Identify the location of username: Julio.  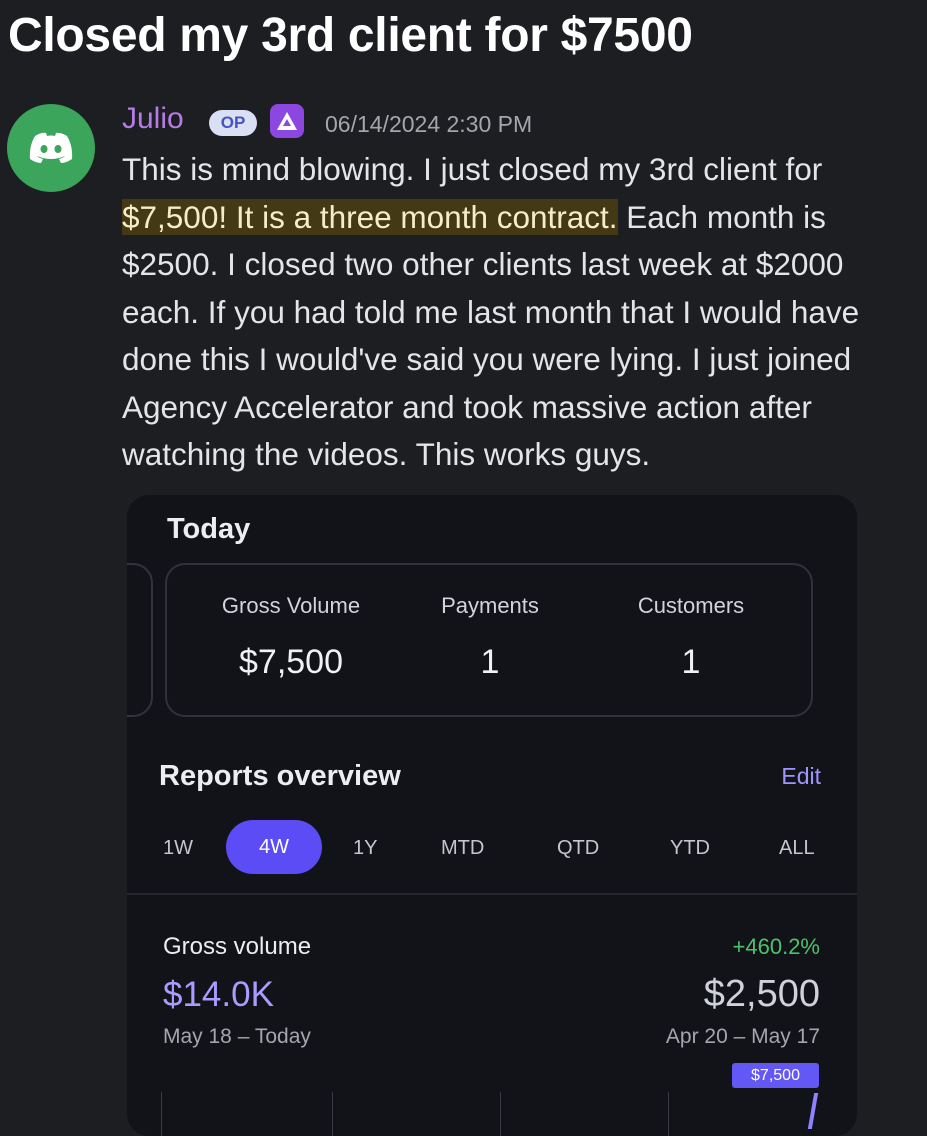
(153, 119).